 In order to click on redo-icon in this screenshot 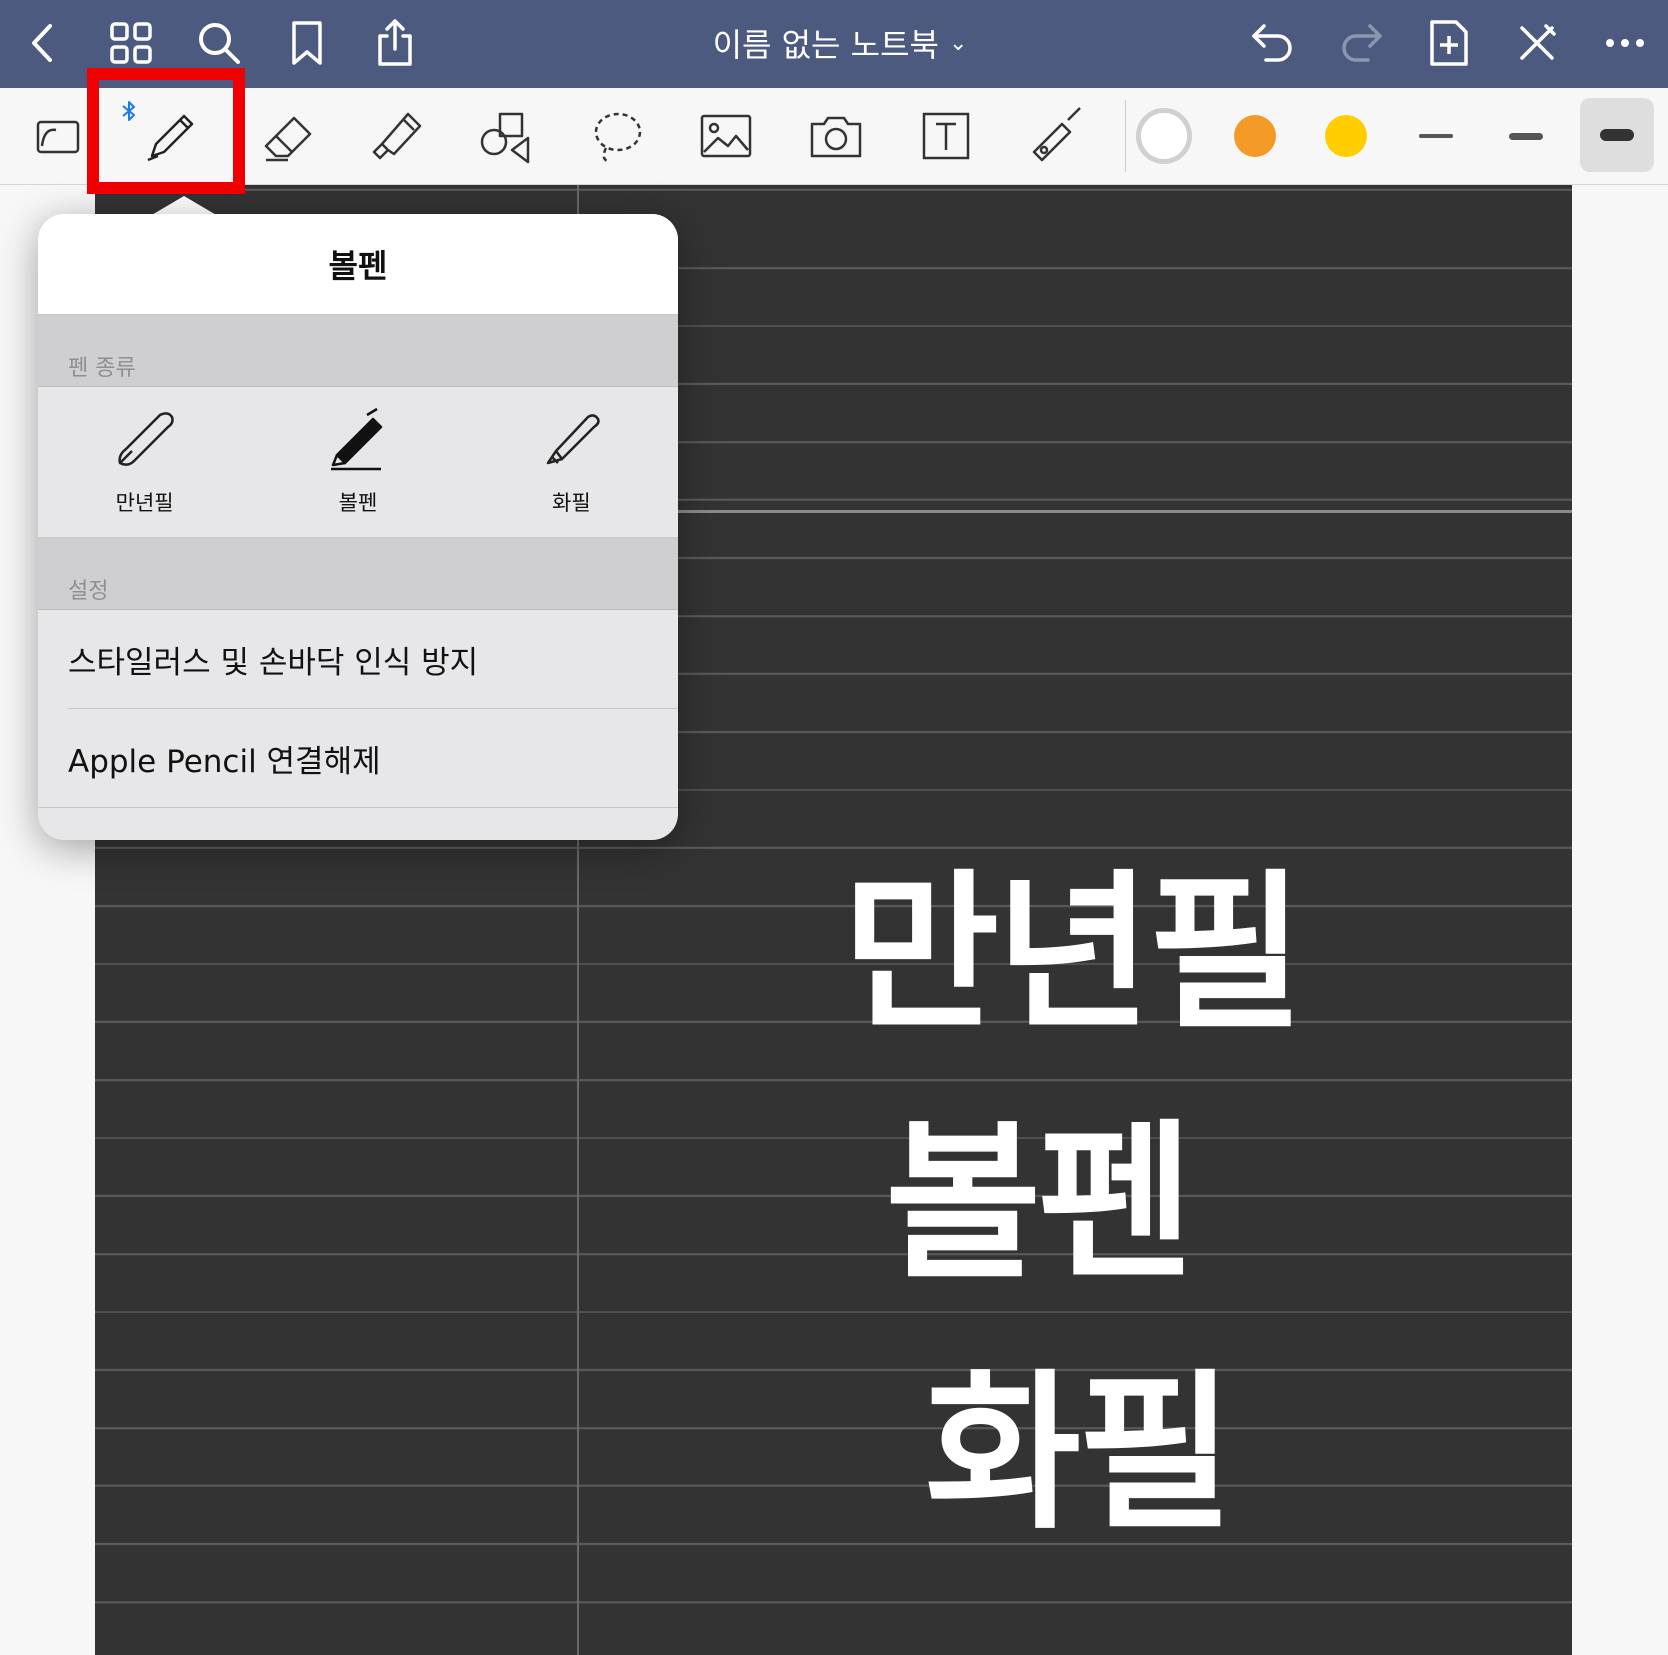, I will do `click(1361, 43)`.